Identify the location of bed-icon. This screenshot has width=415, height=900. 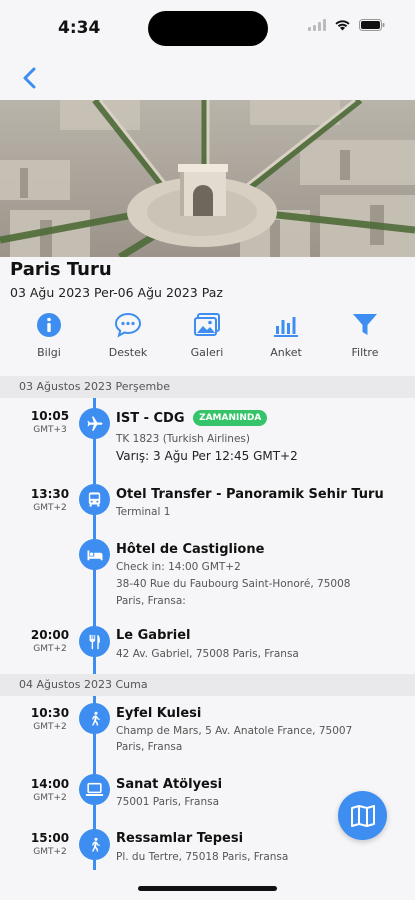
(94, 555).